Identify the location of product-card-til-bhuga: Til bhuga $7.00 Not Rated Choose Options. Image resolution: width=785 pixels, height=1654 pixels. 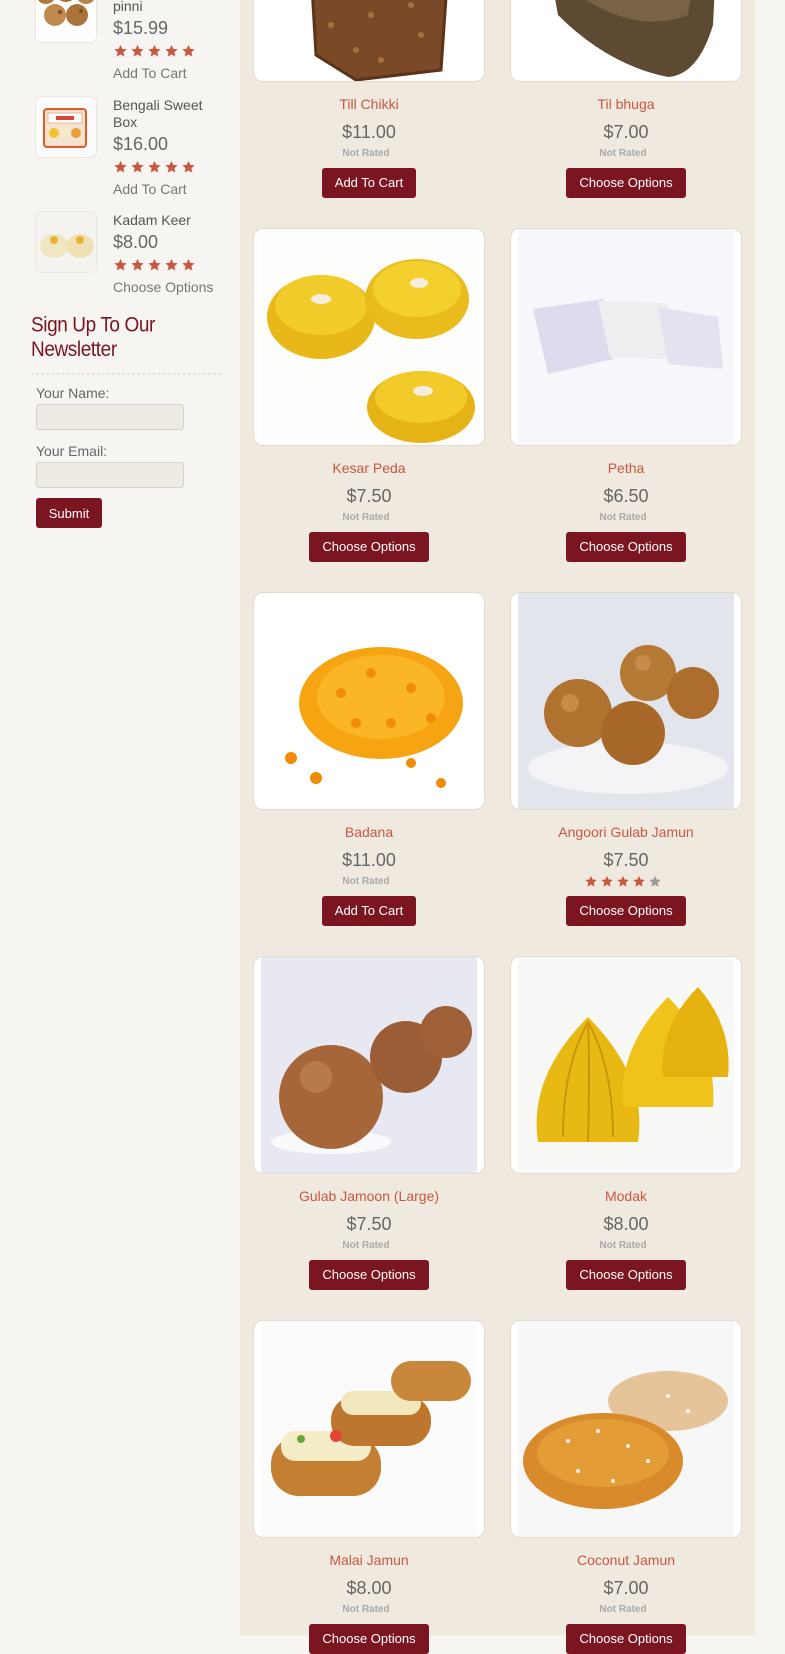
(626, 99).